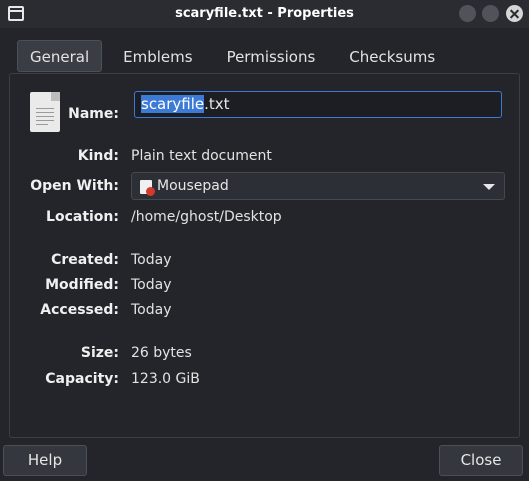  I want to click on created-label: Created:, so click(85, 260).